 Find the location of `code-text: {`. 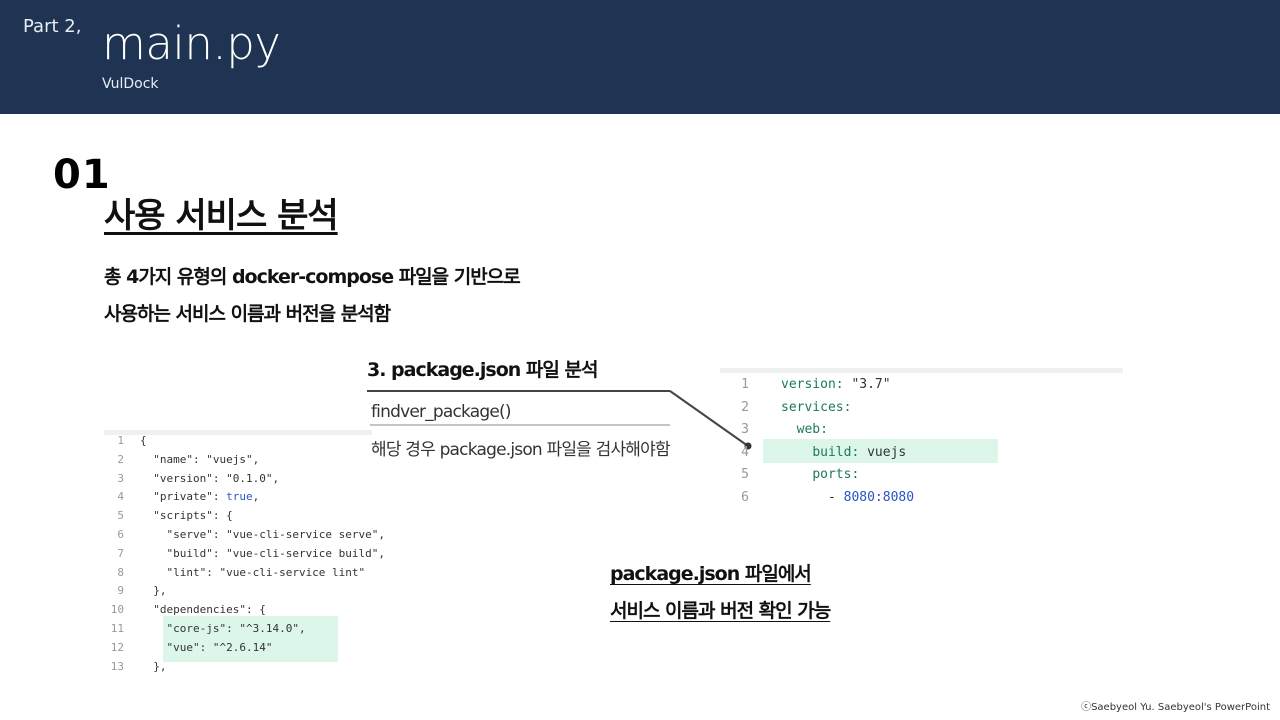

code-text: { is located at coordinates (143, 440).